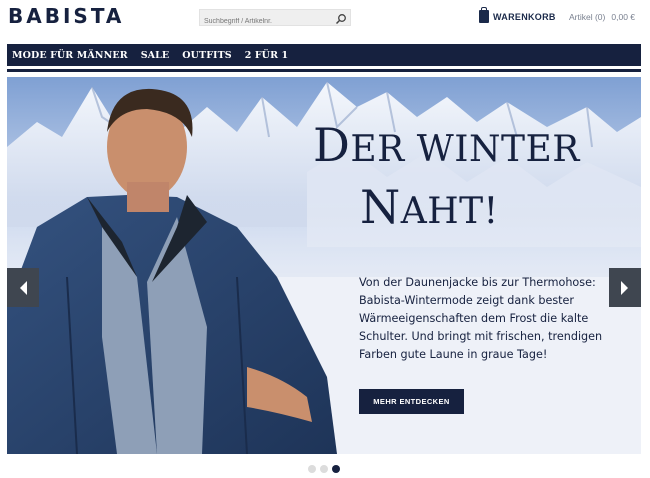 The width and height of the screenshot is (650, 478). What do you see at coordinates (341, 18) in the screenshot?
I see `search-icon` at bounding box center [341, 18].